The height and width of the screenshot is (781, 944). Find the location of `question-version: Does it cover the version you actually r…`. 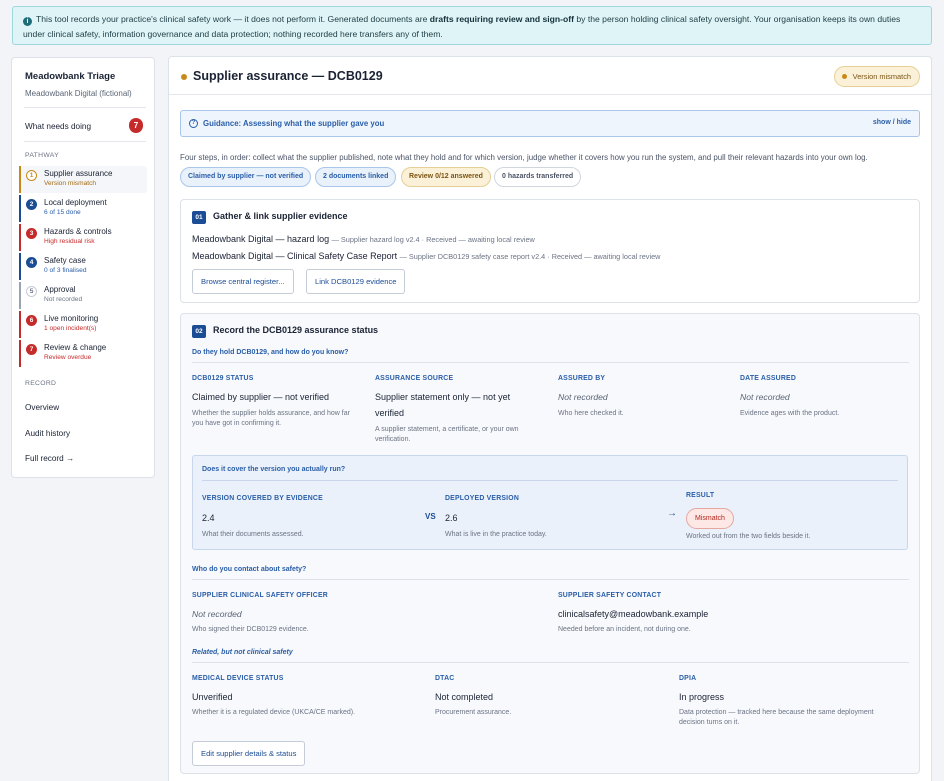

question-version: Does it cover the version you actually r… is located at coordinates (274, 469).